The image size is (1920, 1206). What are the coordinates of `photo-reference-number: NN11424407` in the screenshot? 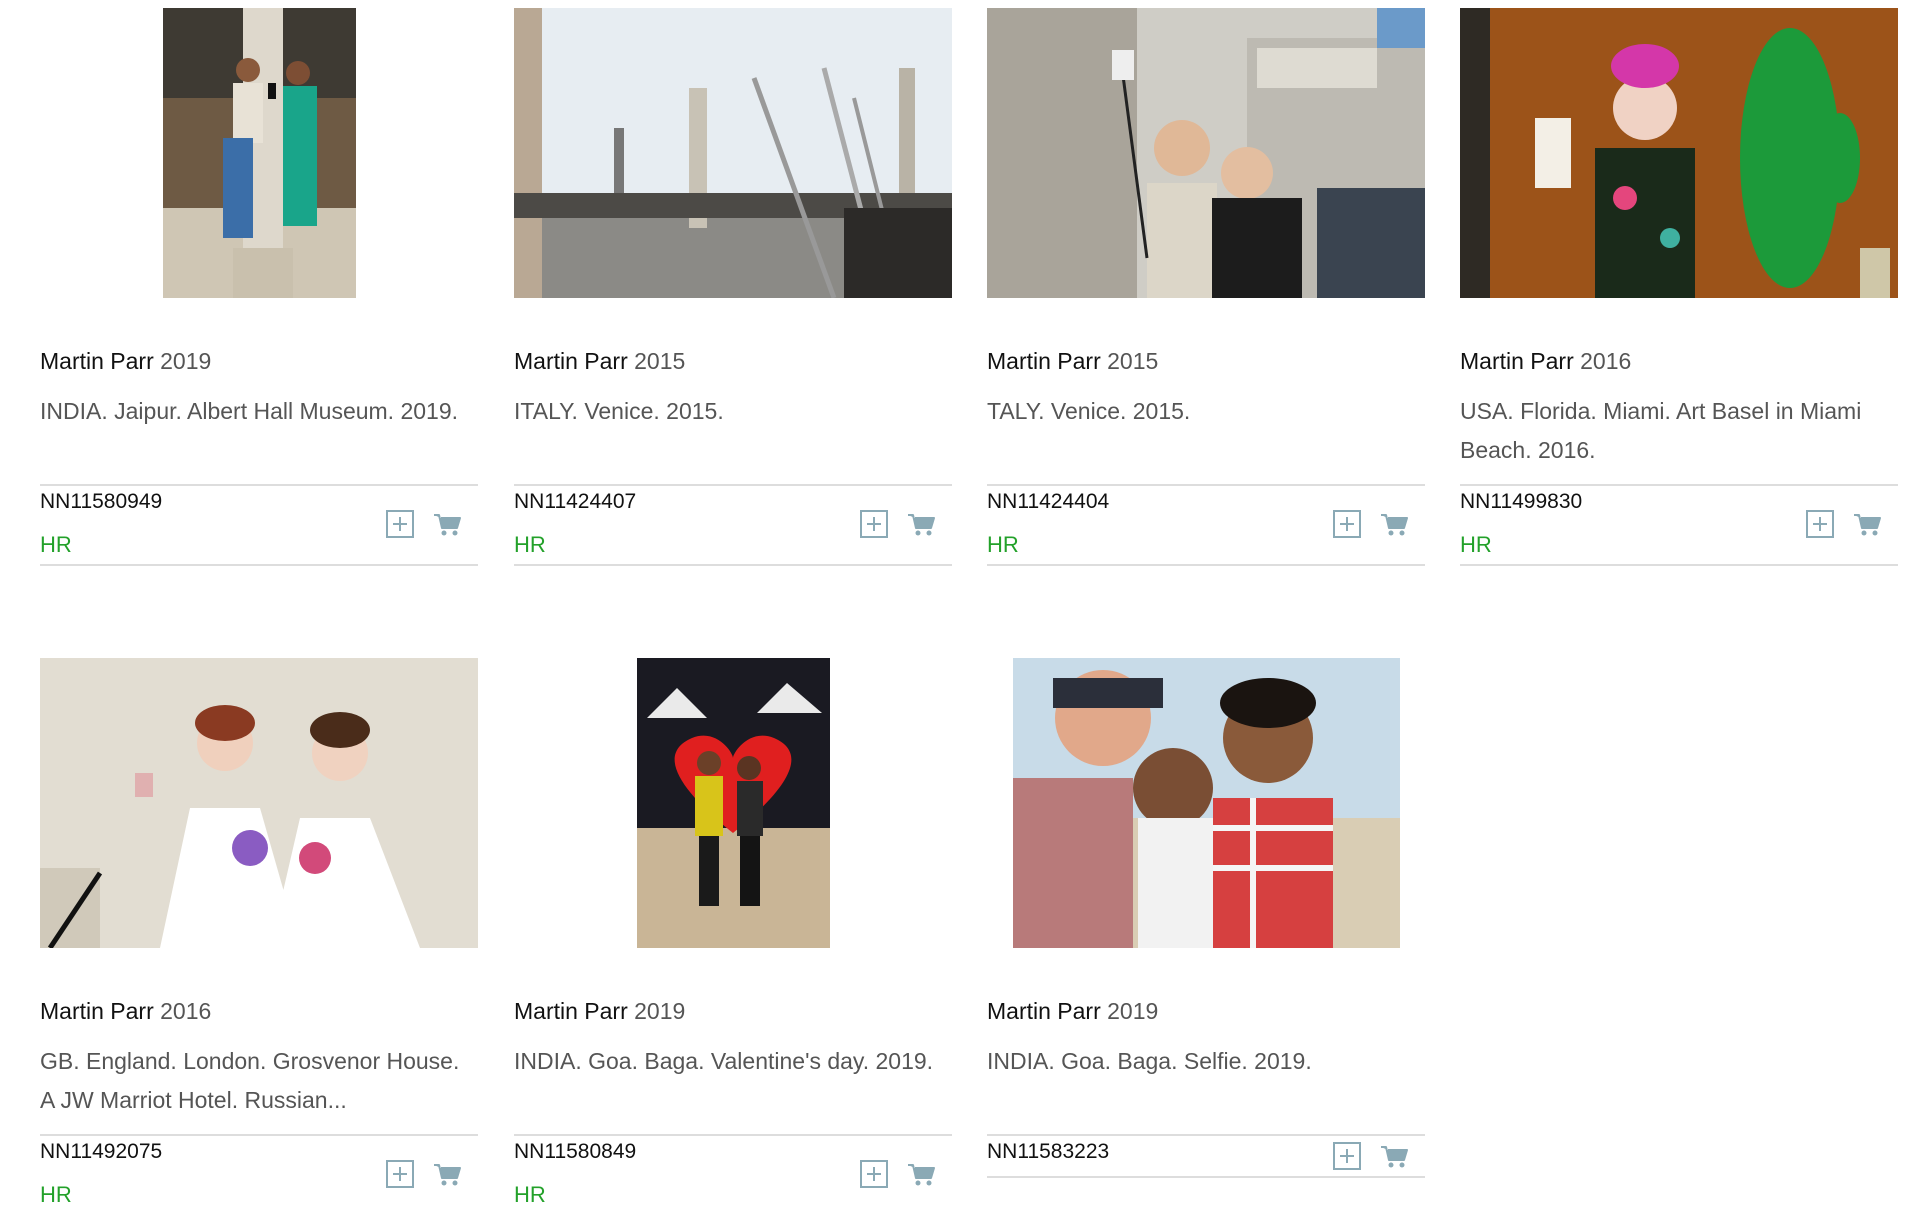 It's located at (575, 501).